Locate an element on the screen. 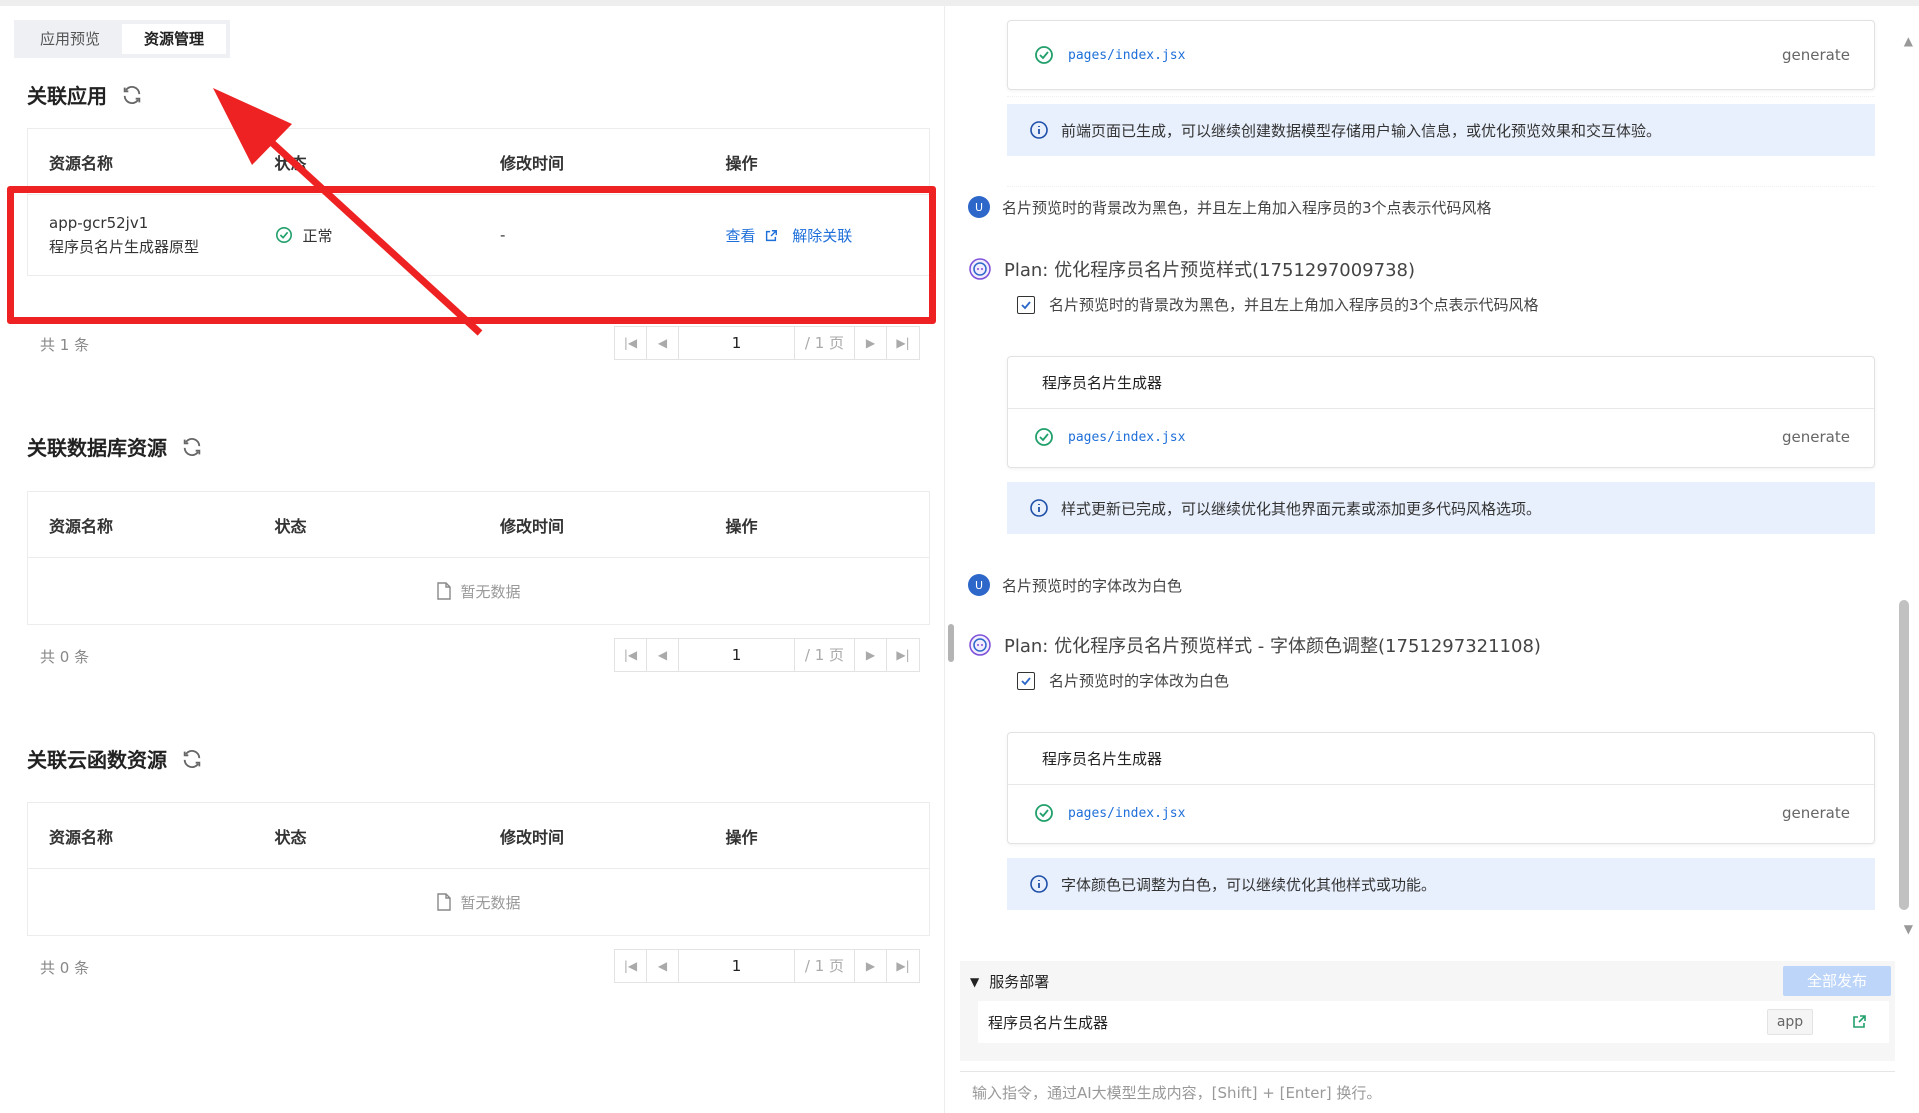 This screenshot has width=1919, height=1113. section-title-db: 关联数据库资源 is located at coordinates (115, 446).